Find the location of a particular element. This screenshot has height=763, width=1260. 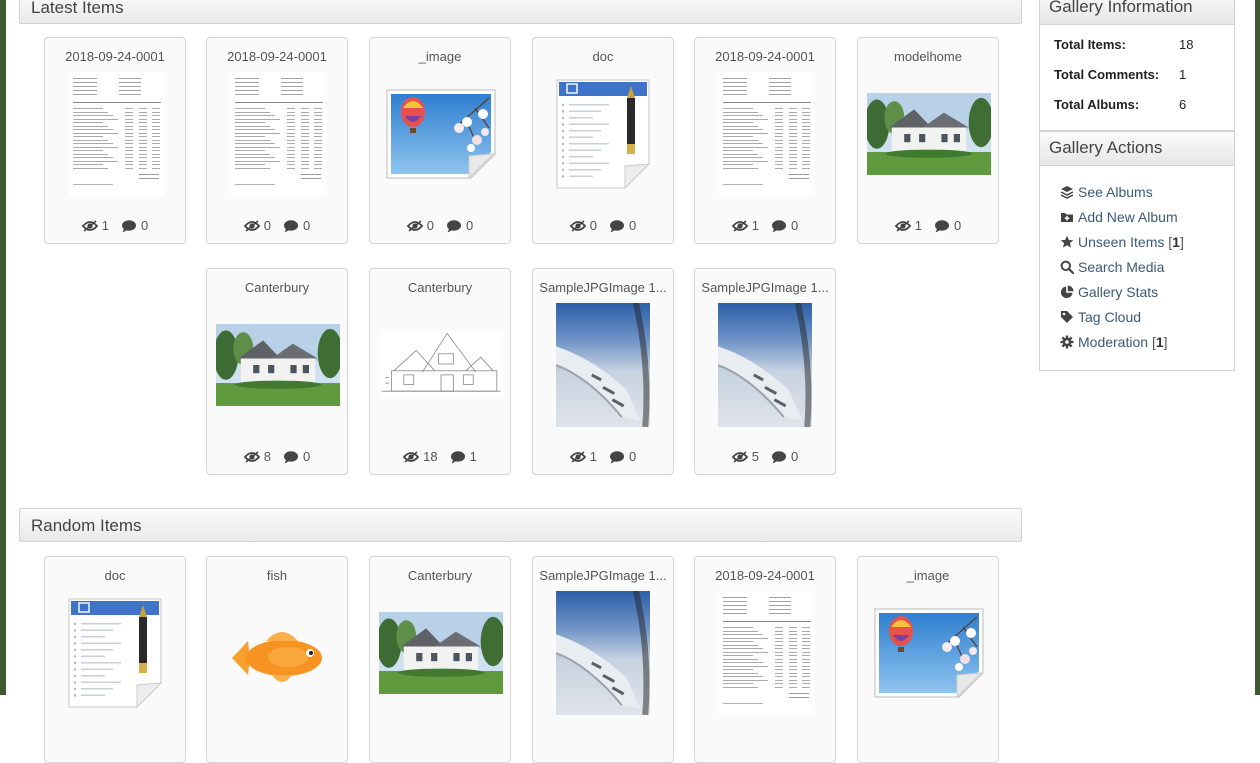

total-albums-row: Total Albums: 6 is located at coordinates (1120, 104).